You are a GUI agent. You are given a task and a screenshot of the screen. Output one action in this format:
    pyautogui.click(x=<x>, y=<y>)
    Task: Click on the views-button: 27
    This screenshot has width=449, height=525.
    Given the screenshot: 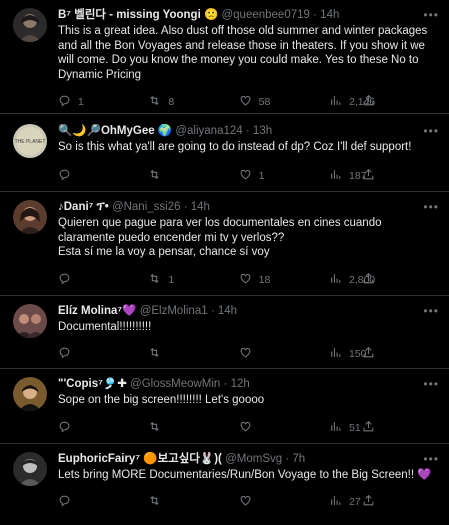 What is the action you would take?
    pyautogui.click(x=359, y=502)
    